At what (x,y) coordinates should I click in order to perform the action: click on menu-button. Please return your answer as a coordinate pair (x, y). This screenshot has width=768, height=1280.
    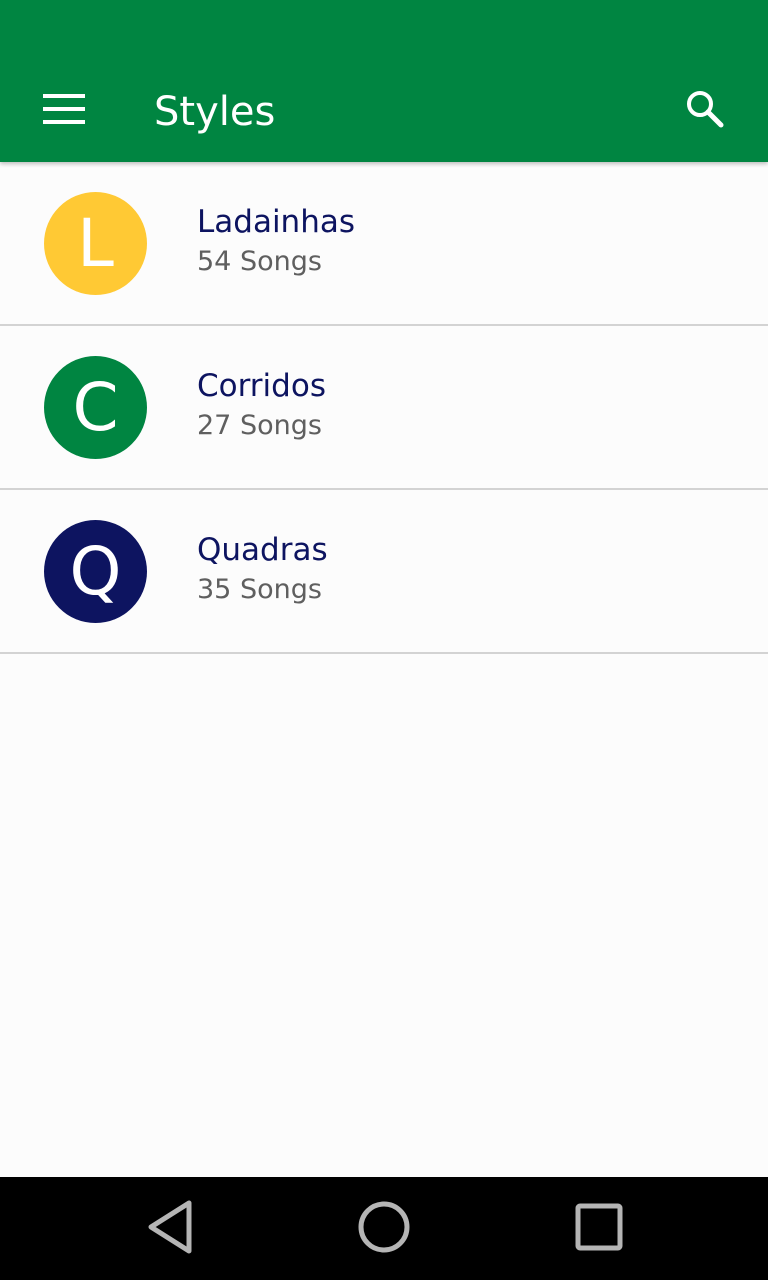
    Looking at the image, I should click on (64, 111).